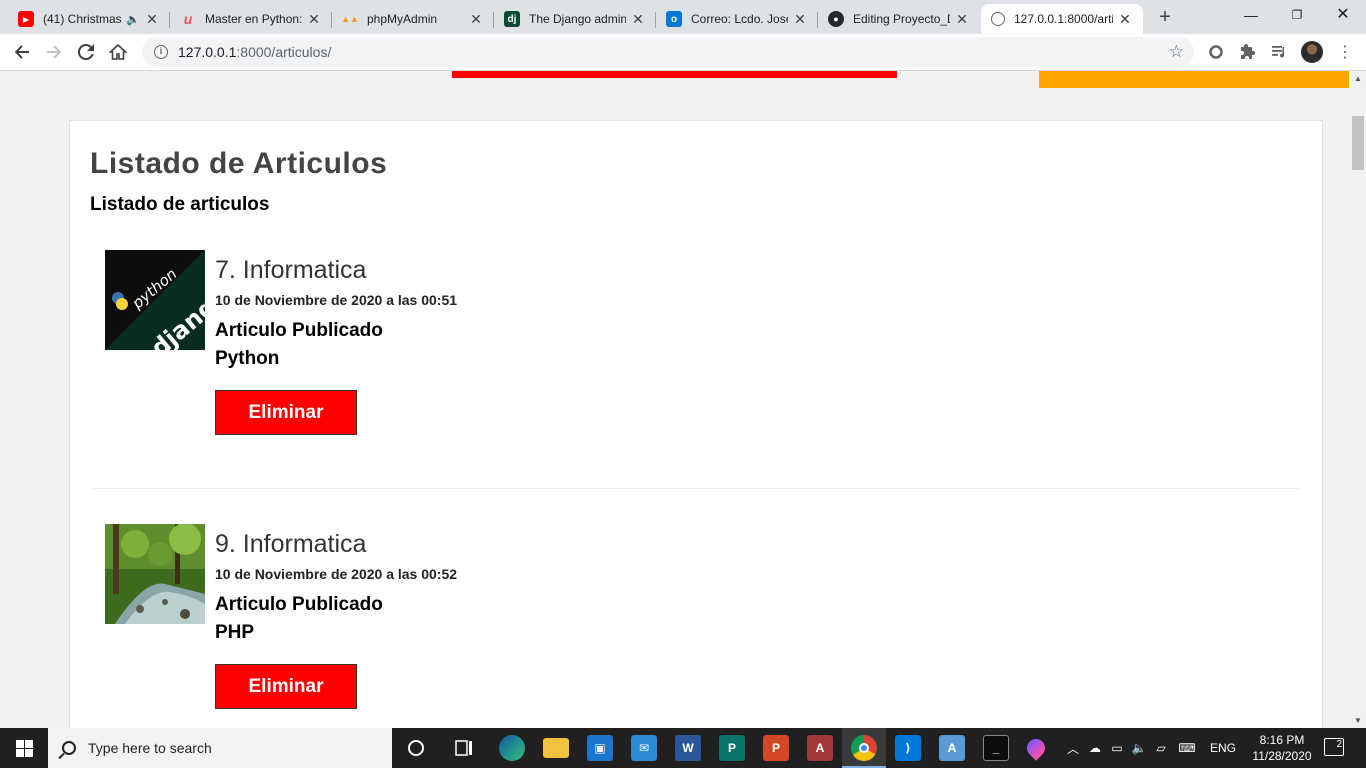 Image resolution: width=1366 pixels, height=768 pixels. What do you see at coordinates (161, 52) in the screenshot?
I see `info-icon: i` at bounding box center [161, 52].